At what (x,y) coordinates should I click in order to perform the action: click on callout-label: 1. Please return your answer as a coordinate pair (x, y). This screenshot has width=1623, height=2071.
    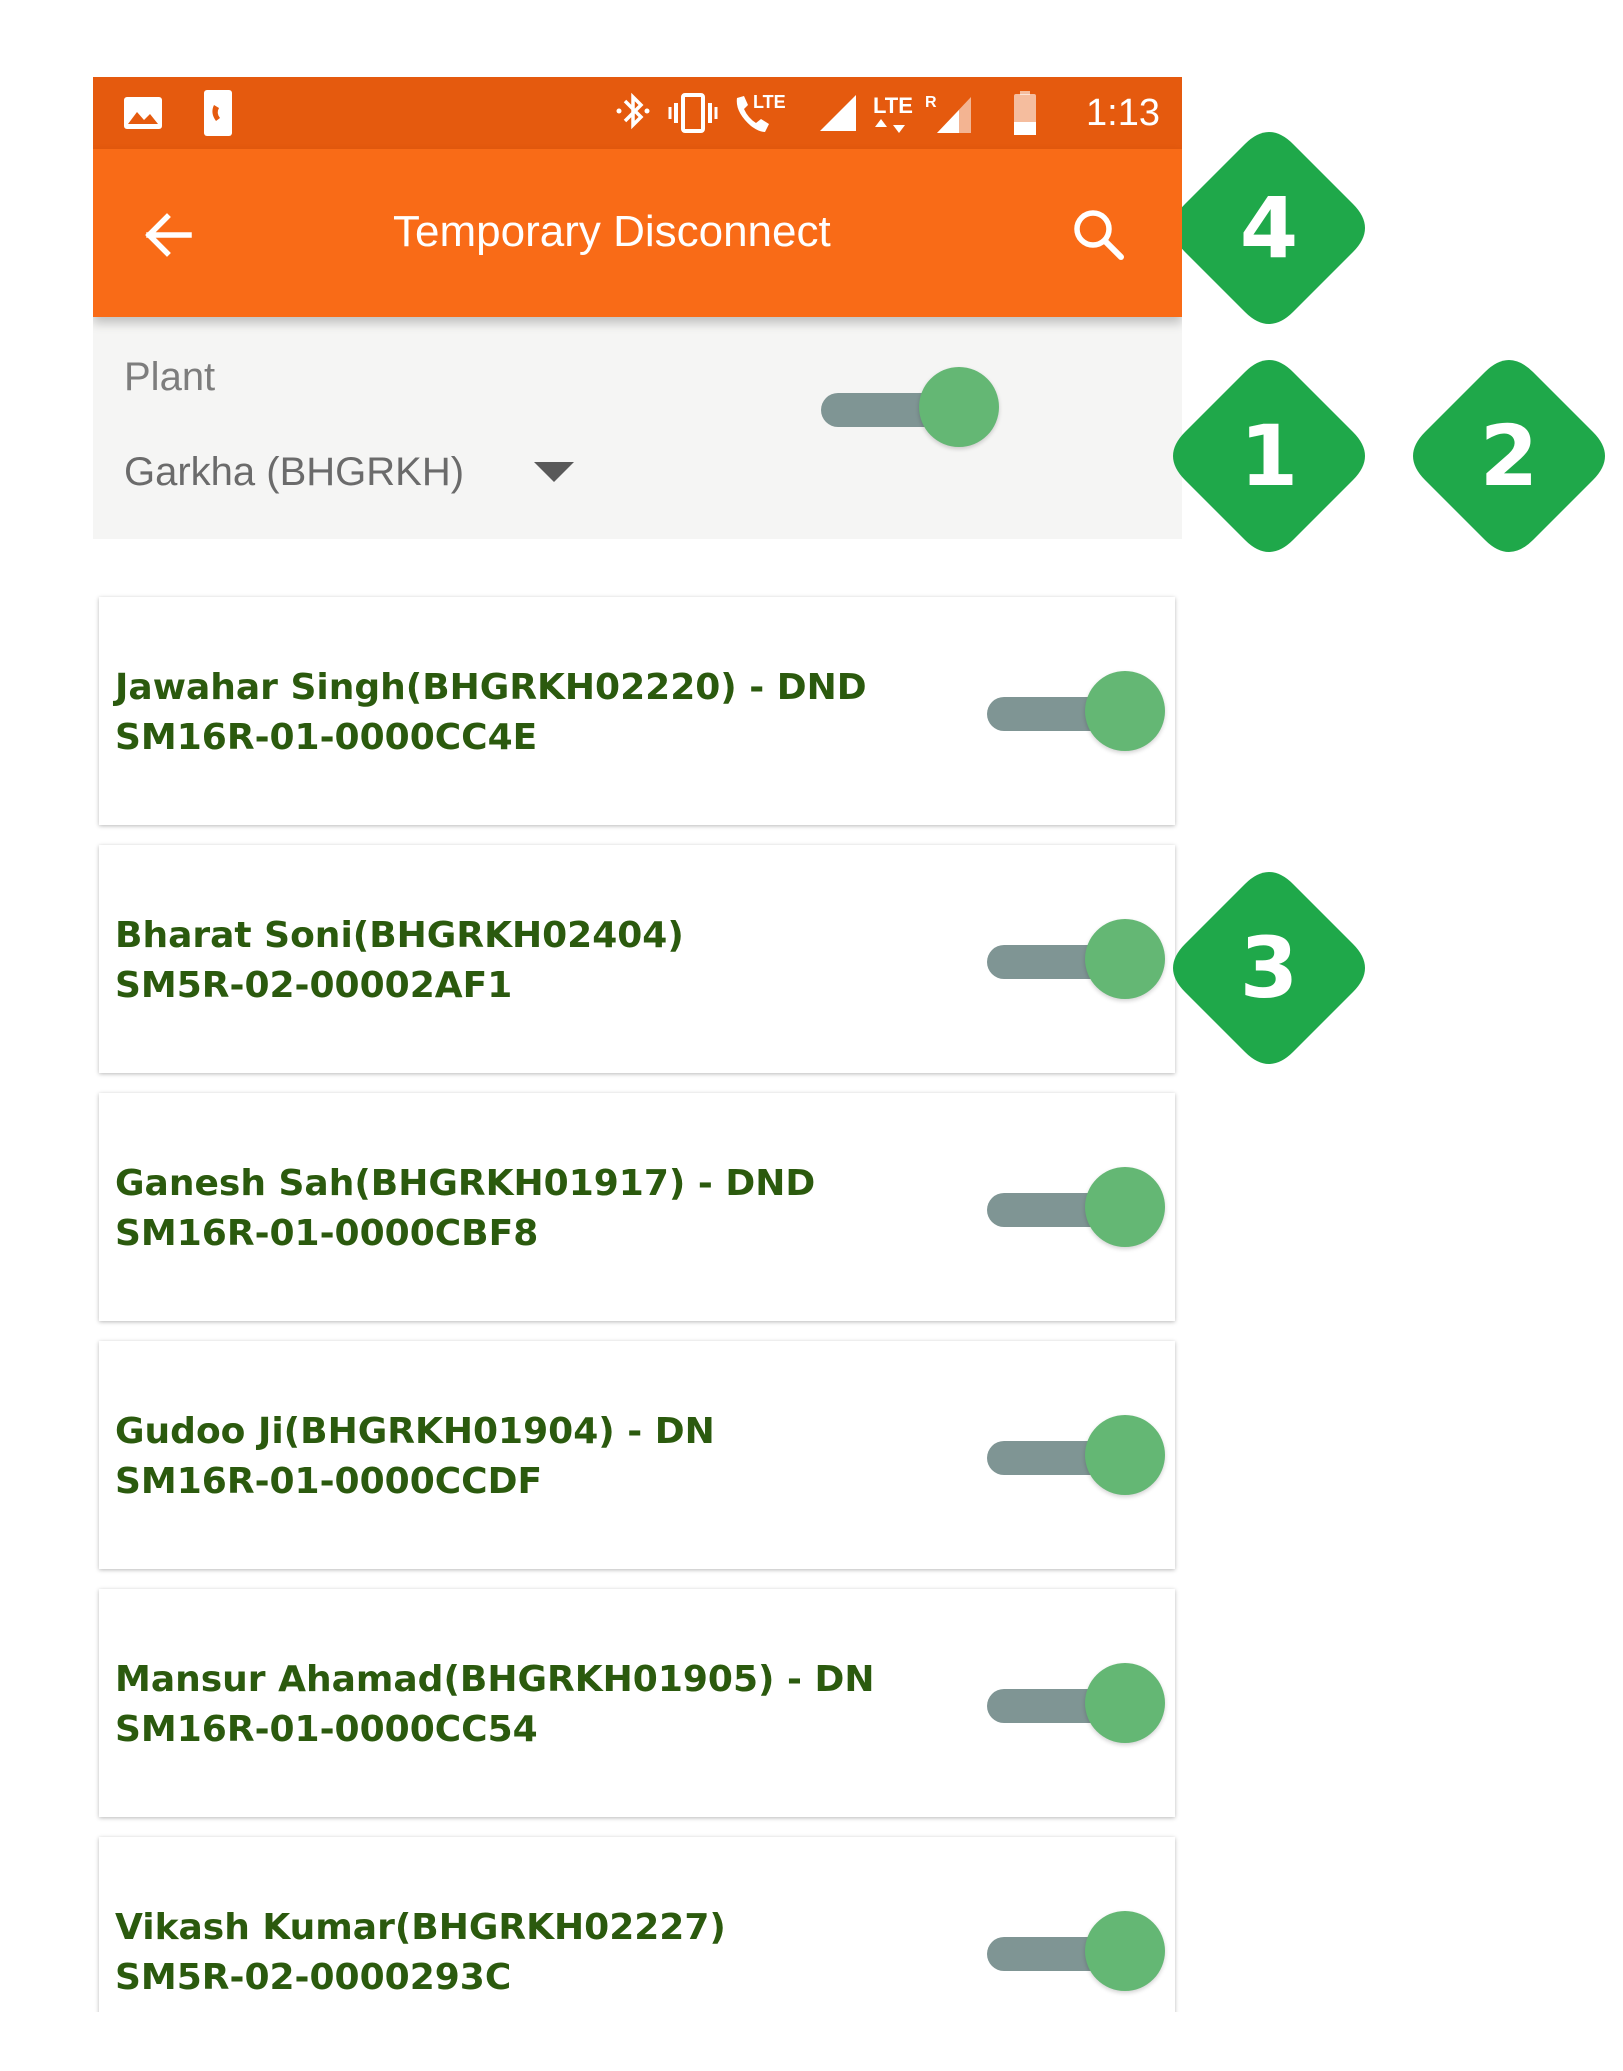
    Looking at the image, I should click on (1269, 456).